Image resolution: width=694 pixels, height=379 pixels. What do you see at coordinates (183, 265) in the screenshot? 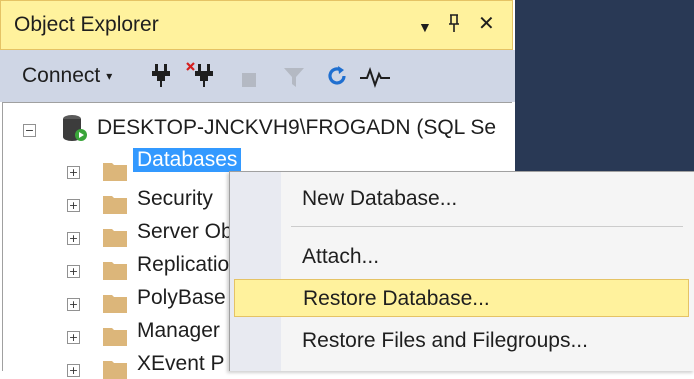
I see `tree-node-replication: Replicatio` at bounding box center [183, 265].